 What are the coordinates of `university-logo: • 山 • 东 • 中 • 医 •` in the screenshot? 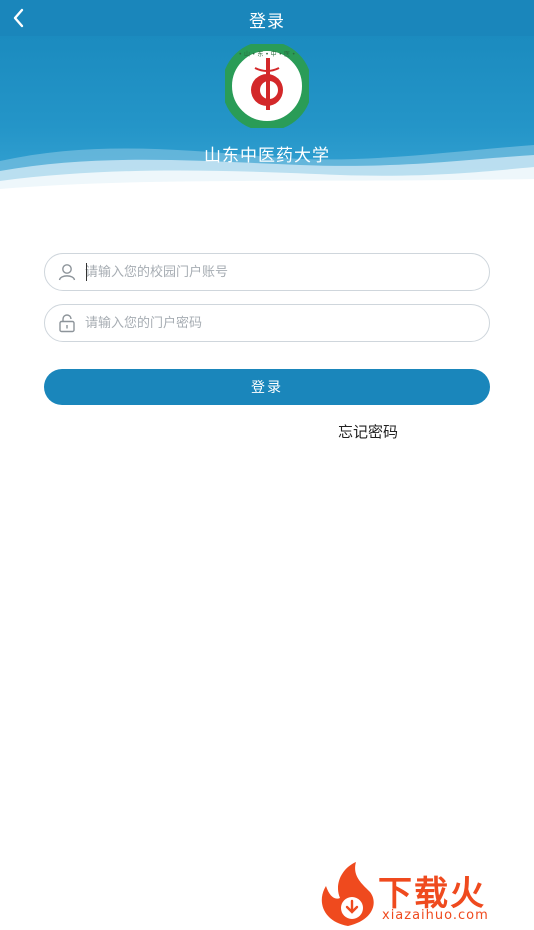 It's located at (267, 86).